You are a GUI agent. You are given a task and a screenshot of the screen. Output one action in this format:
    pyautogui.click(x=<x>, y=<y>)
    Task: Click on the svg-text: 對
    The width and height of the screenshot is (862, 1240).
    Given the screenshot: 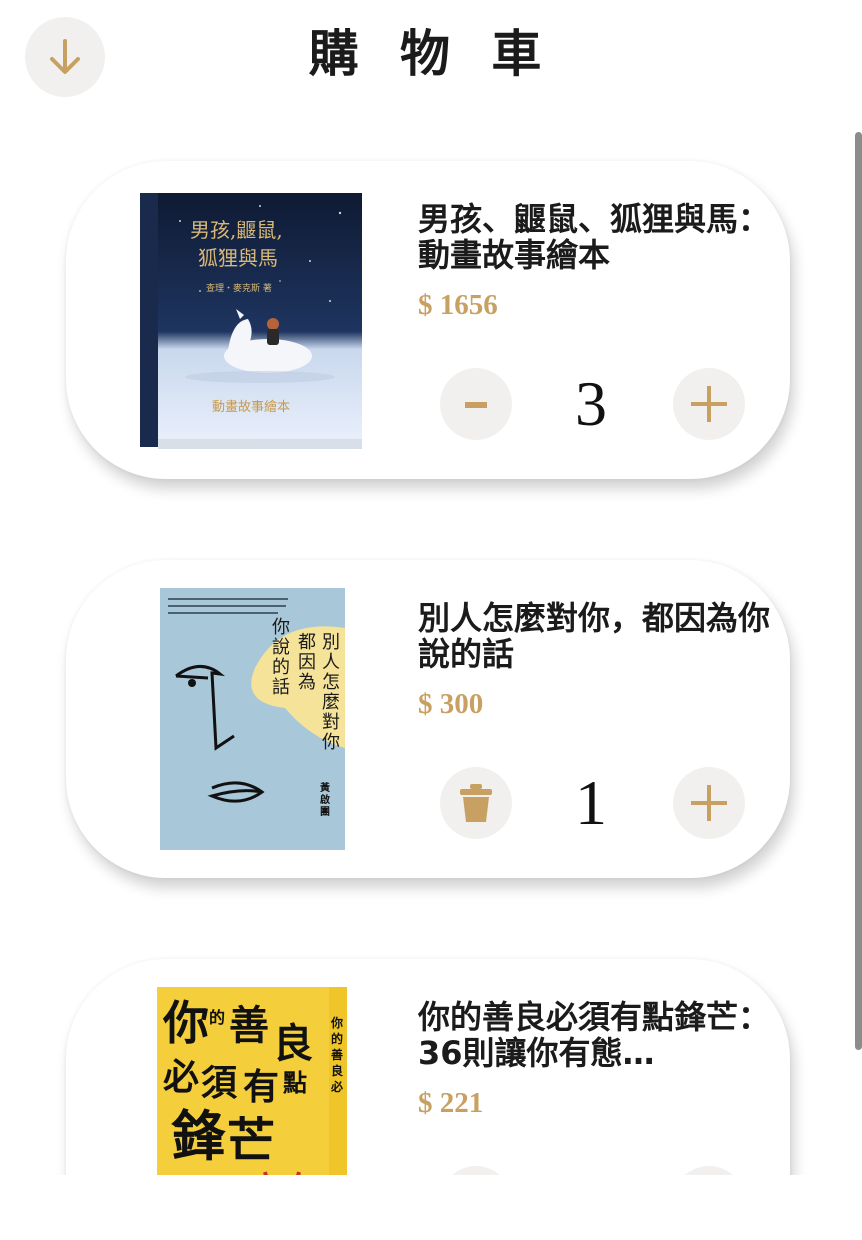 What is the action you would take?
    pyautogui.click(x=331, y=722)
    